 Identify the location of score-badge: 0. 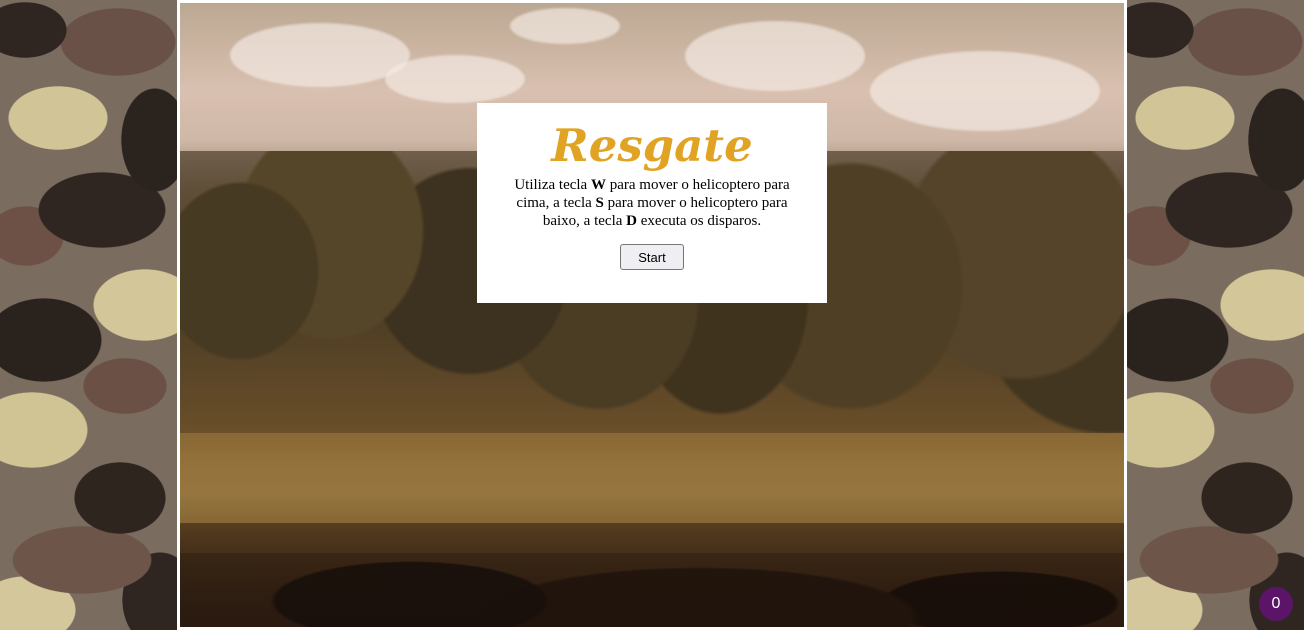
(1276, 604).